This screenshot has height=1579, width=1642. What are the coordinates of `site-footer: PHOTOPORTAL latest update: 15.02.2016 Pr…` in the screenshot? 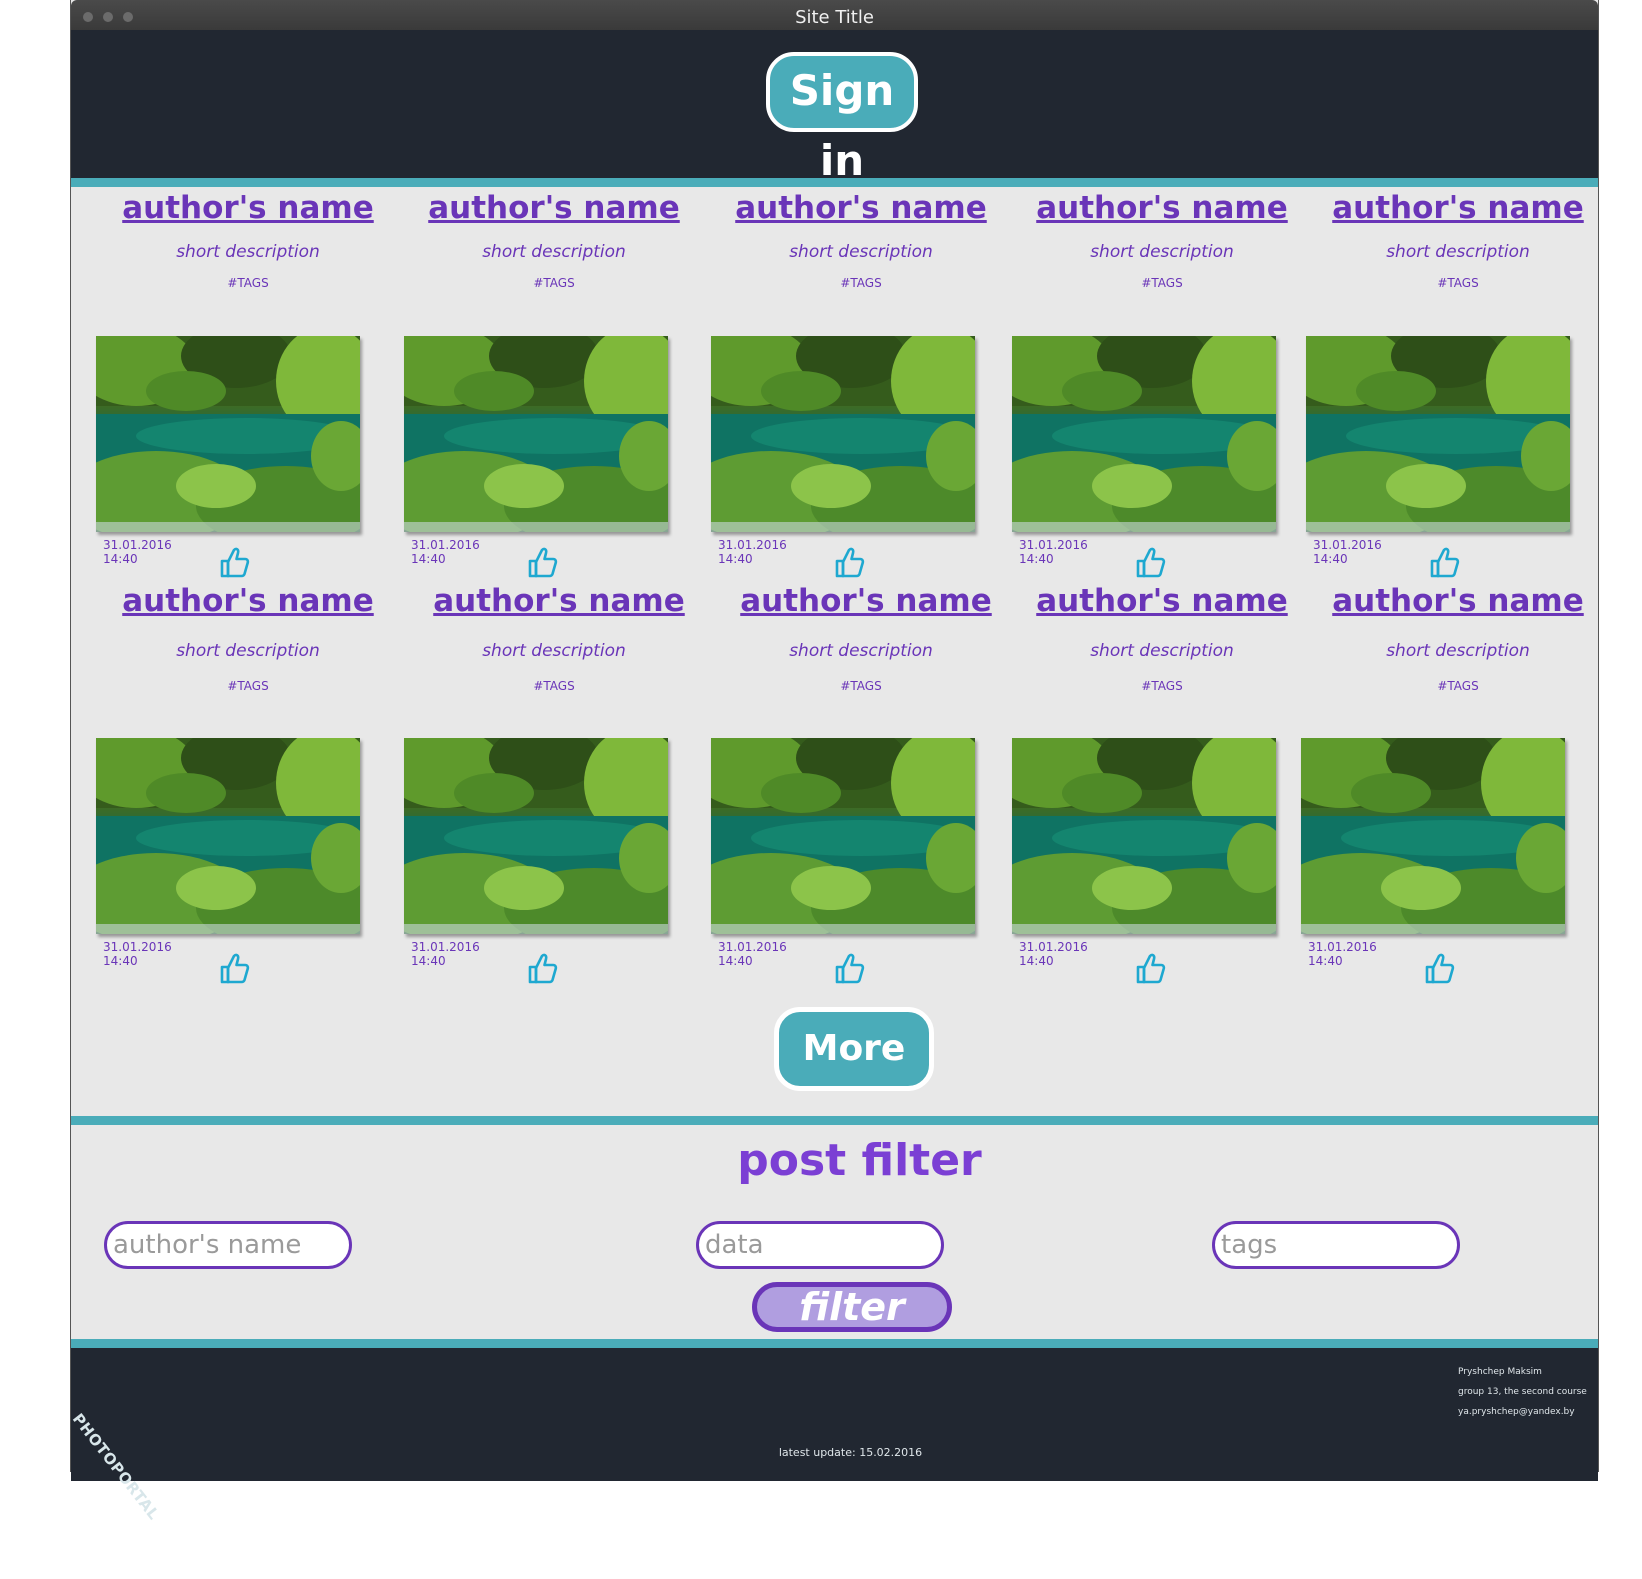 It's located at (833, 1431).